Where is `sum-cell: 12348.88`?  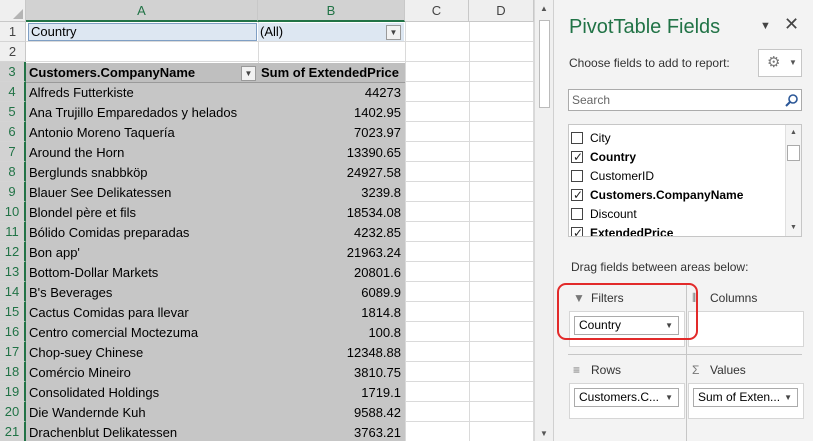
sum-cell: 12348.88 is located at coordinates (331, 353).